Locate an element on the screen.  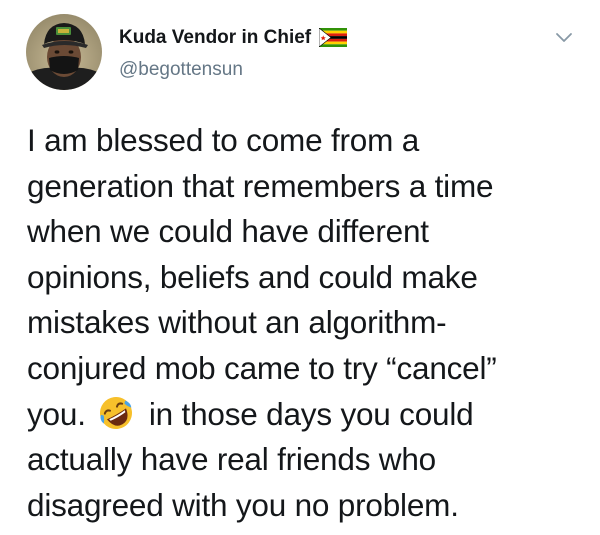
avatar is located at coordinates (64, 52).